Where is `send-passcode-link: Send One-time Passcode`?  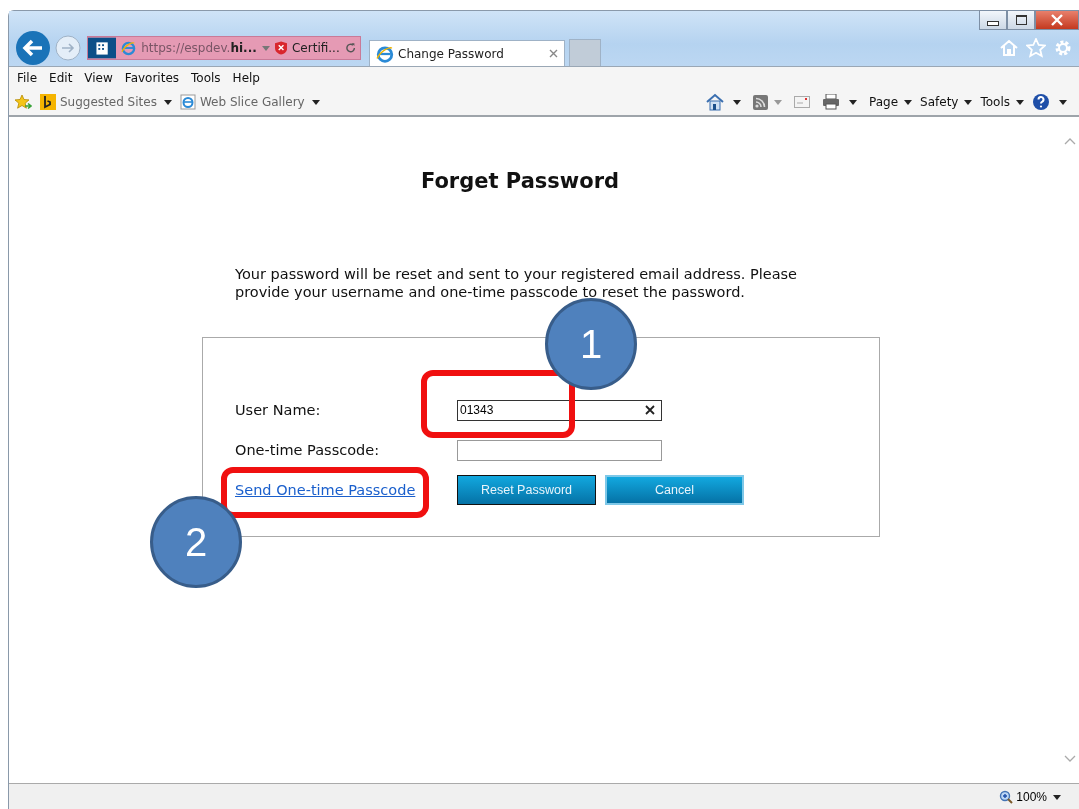
send-passcode-link: Send One-time Passcode is located at coordinates (346, 490).